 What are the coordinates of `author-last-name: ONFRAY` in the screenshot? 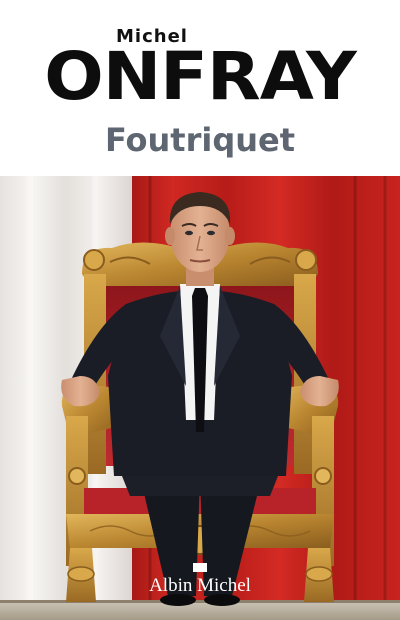 It's located at (200, 76).